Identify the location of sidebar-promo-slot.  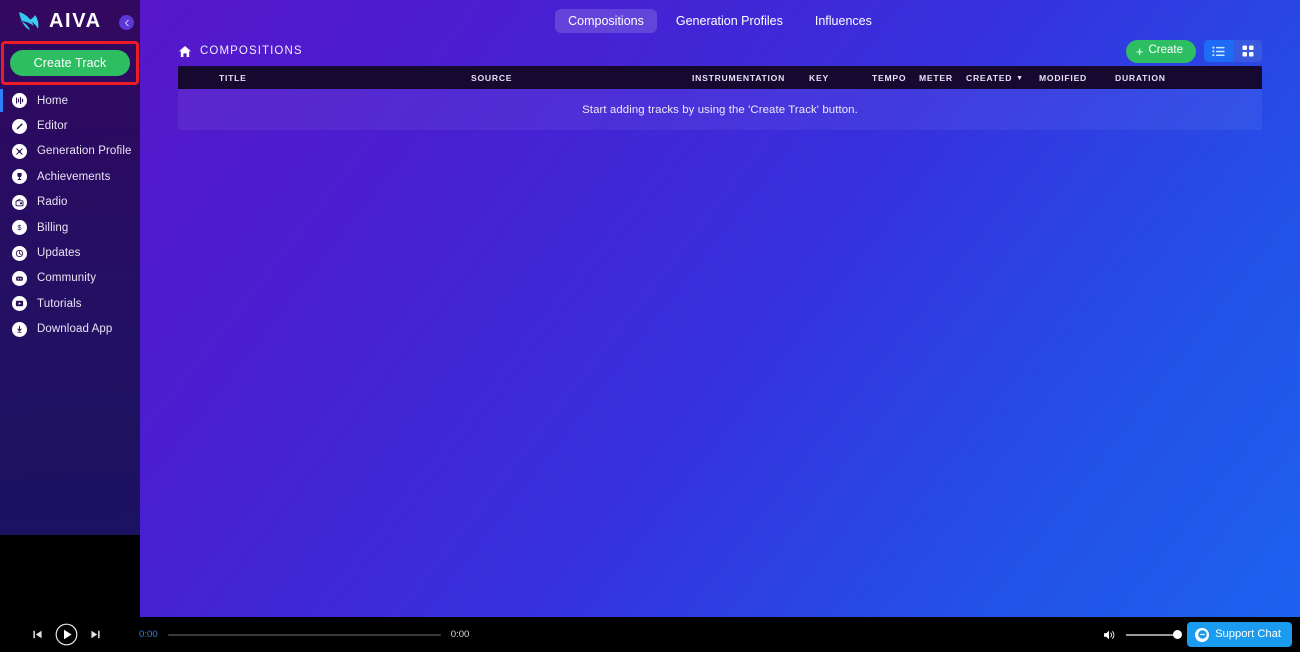
(70, 576).